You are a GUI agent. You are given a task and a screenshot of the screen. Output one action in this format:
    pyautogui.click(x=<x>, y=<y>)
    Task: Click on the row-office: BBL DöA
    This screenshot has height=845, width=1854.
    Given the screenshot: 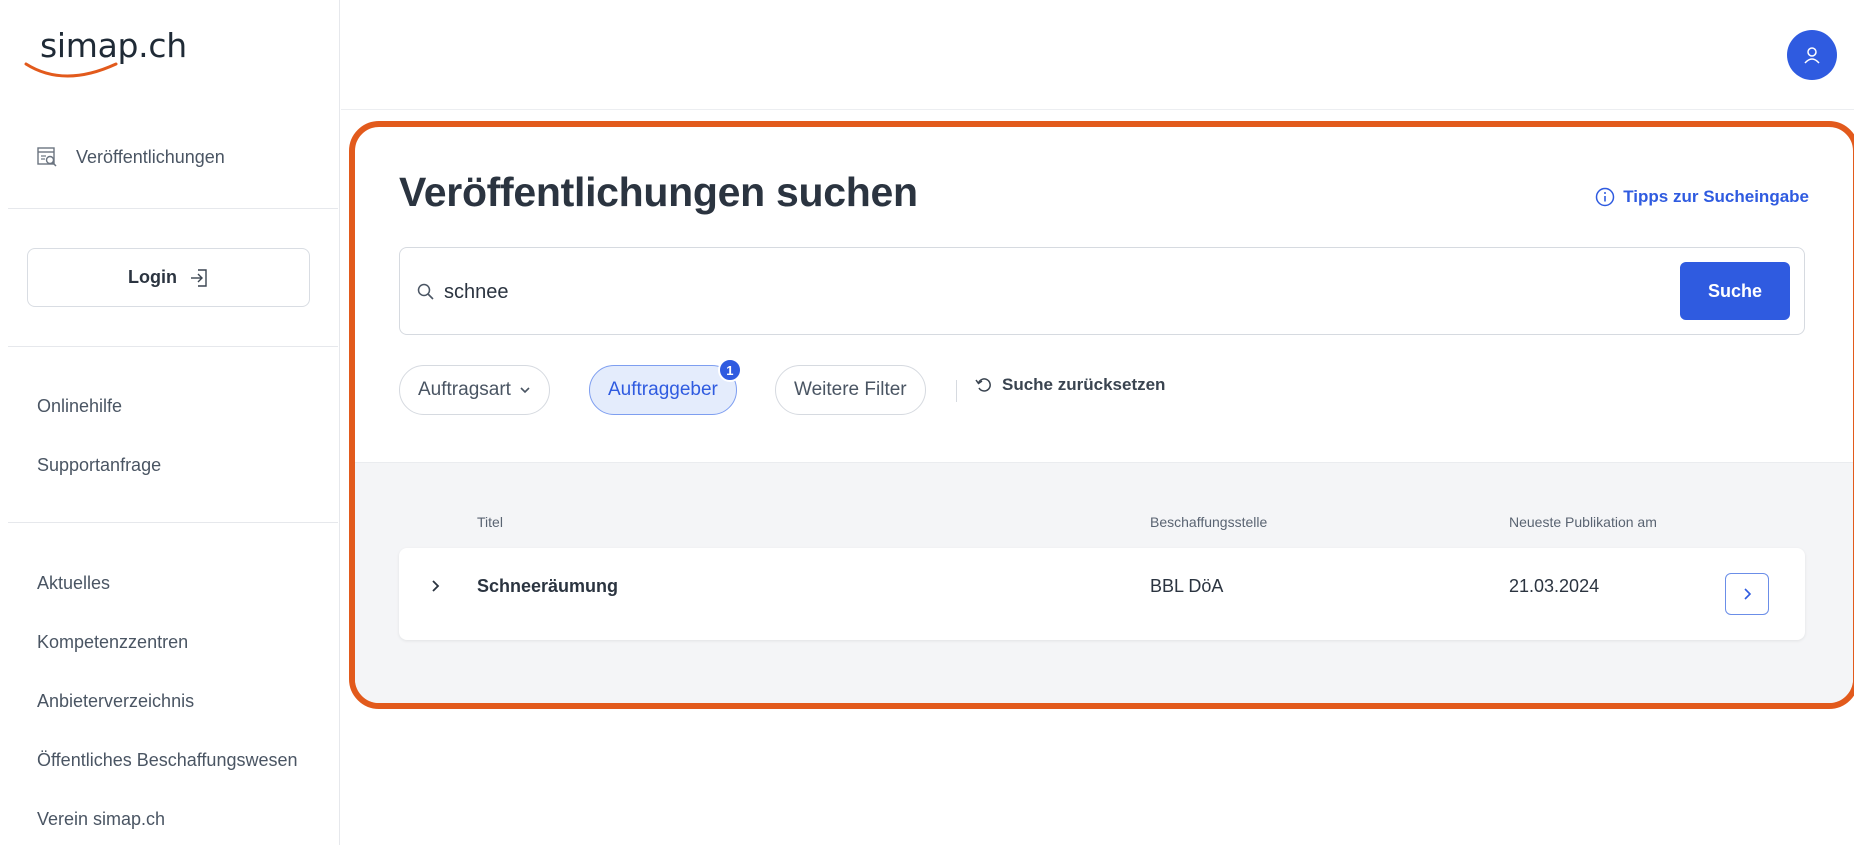 What is the action you would take?
    pyautogui.click(x=1187, y=586)
    